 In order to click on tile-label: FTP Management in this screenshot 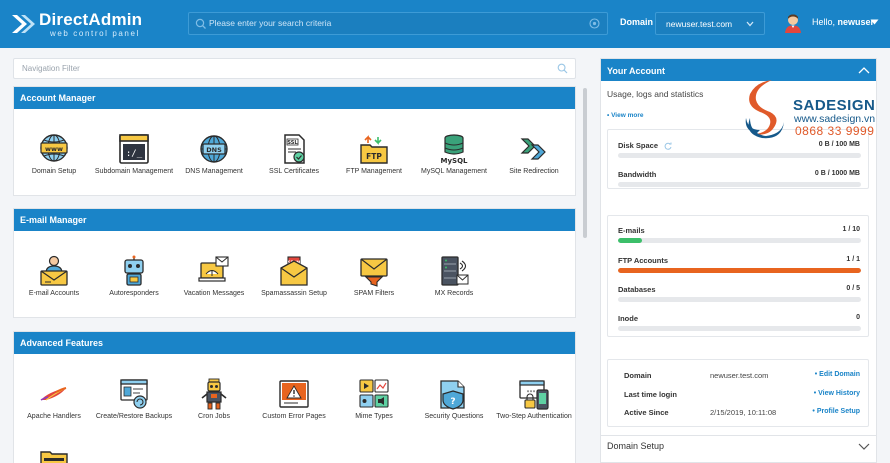, I will do `click(374, 171)`.